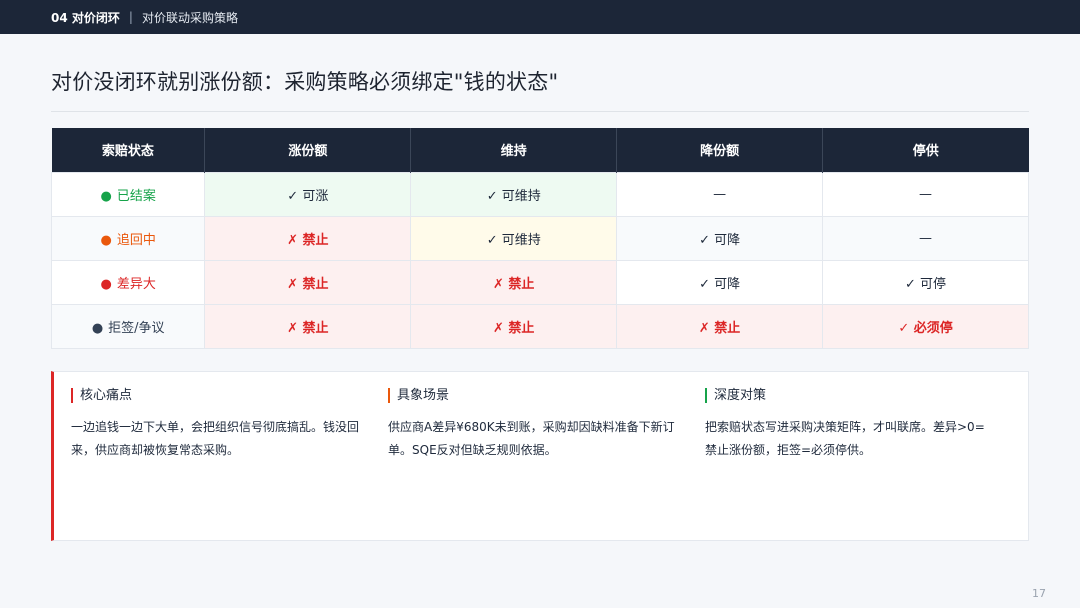 This screenshot has width=1080, height=608. I want to click on table-row: ● 已结案 ✓ 可涨 ✓ 可维持 — —, so click(539, 194).